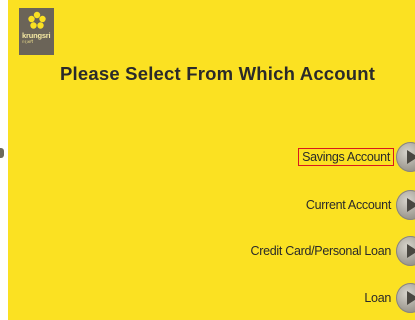  I want to click on logo-sub-text: กรุงศรี, so click(28, 41).